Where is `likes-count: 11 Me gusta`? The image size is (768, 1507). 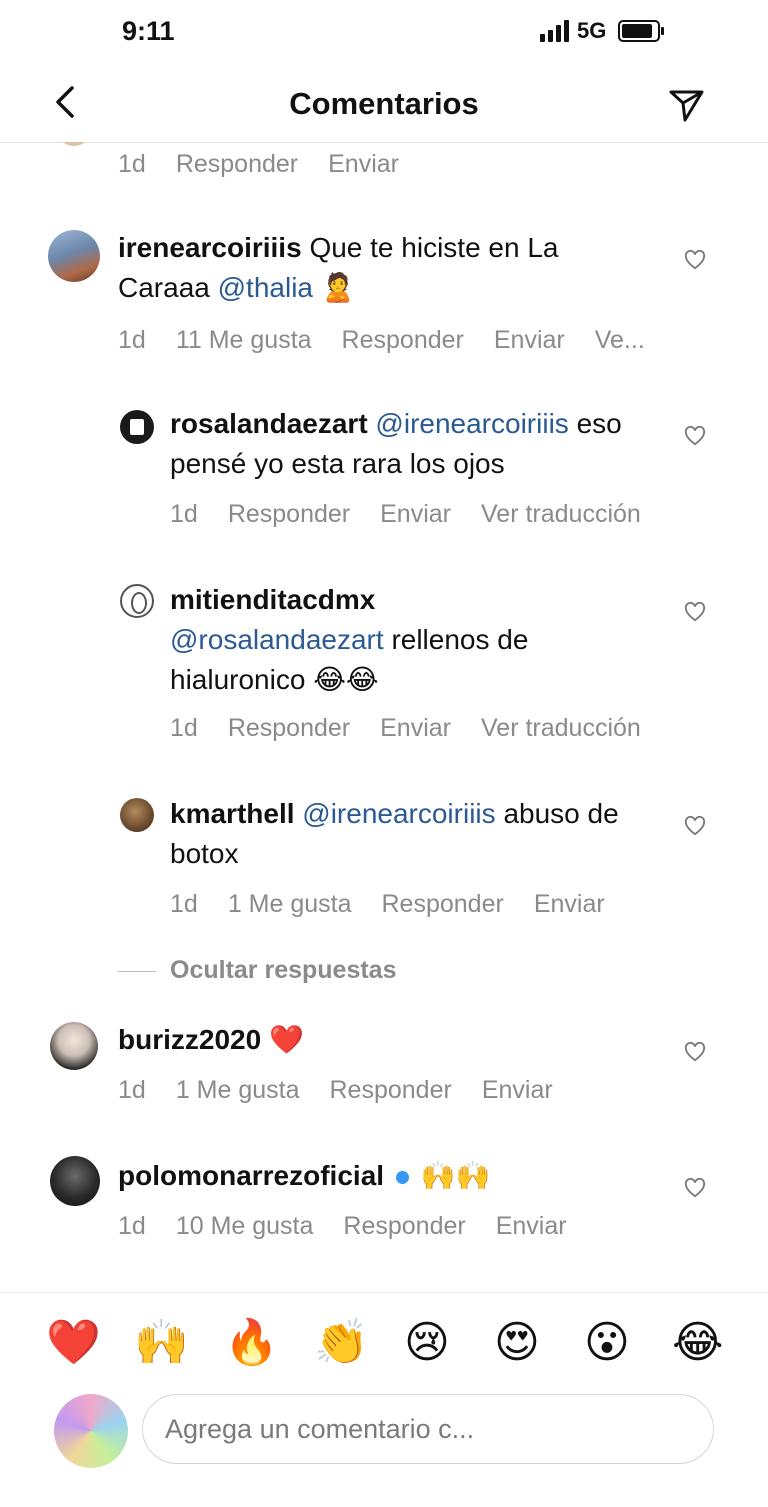
likes-count: 11 Me gusta is located at coordinates (244, 340).